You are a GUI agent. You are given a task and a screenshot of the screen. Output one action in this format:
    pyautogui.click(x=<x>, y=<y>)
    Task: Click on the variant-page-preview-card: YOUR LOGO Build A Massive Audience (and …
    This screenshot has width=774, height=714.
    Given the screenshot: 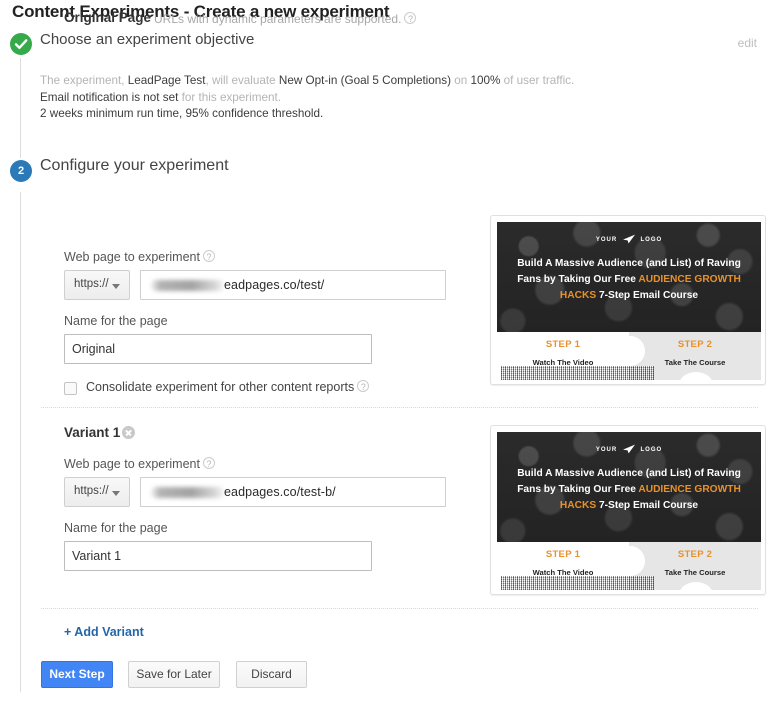 What is the action you would take?
    pyautogui.click(x=628, y=510)
    